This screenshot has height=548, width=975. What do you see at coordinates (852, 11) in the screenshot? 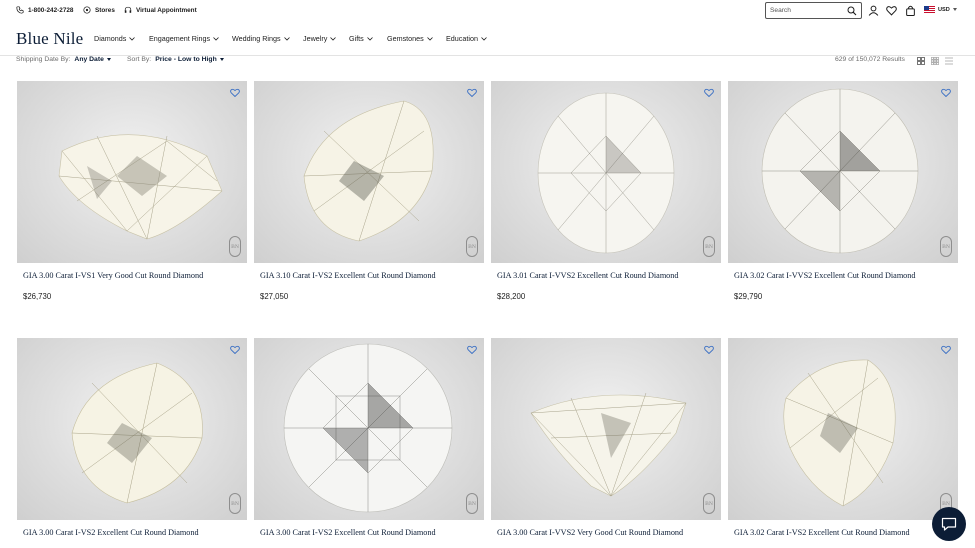
I see `search-icon` at bounding box center [852, 11].